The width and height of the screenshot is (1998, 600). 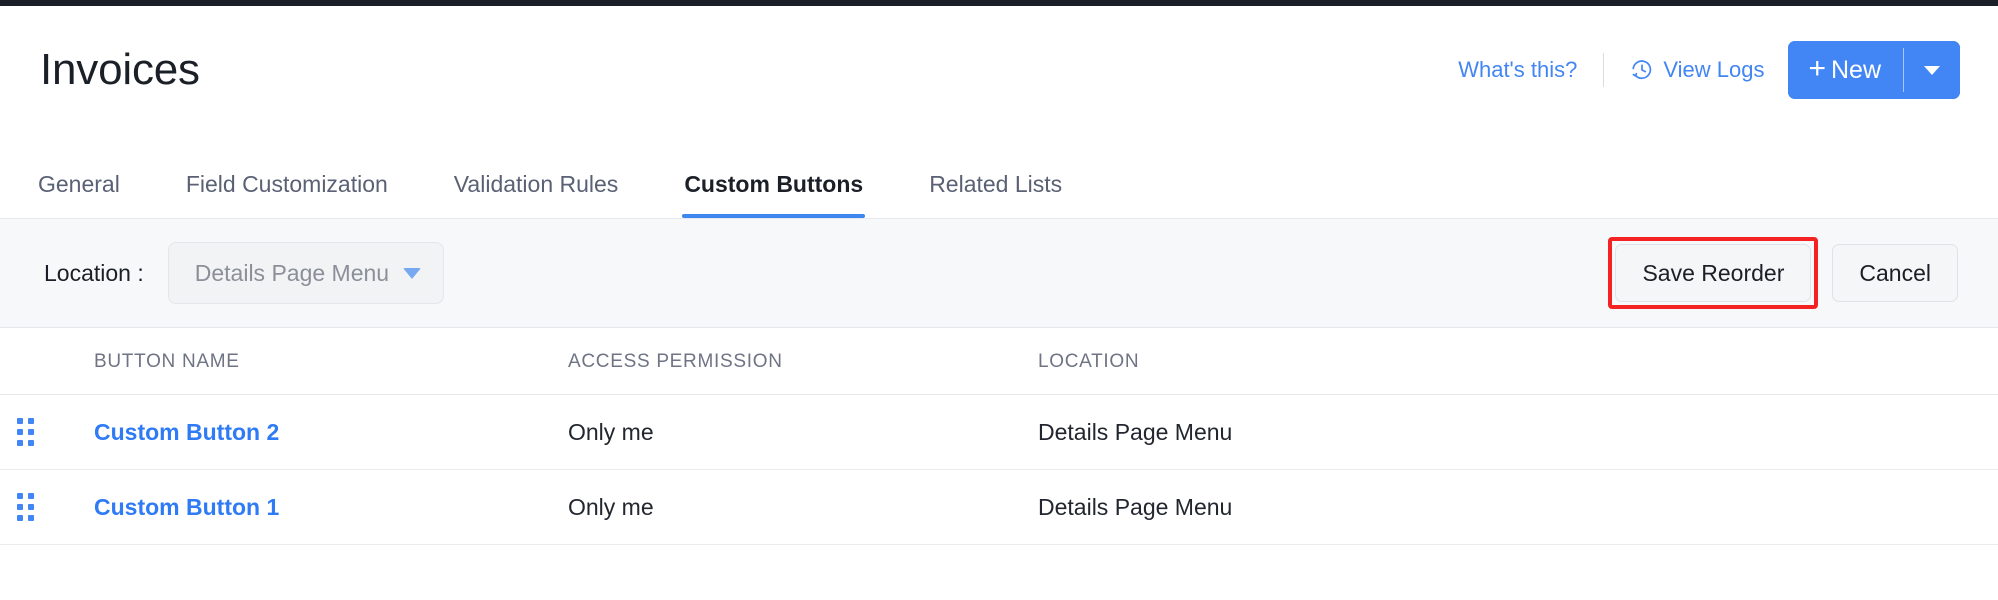 What do you see at coordinates (536, 194) in the screenshot?
I see `tab-validation-rules: Validation Rules` at bounding box center [536, 194].